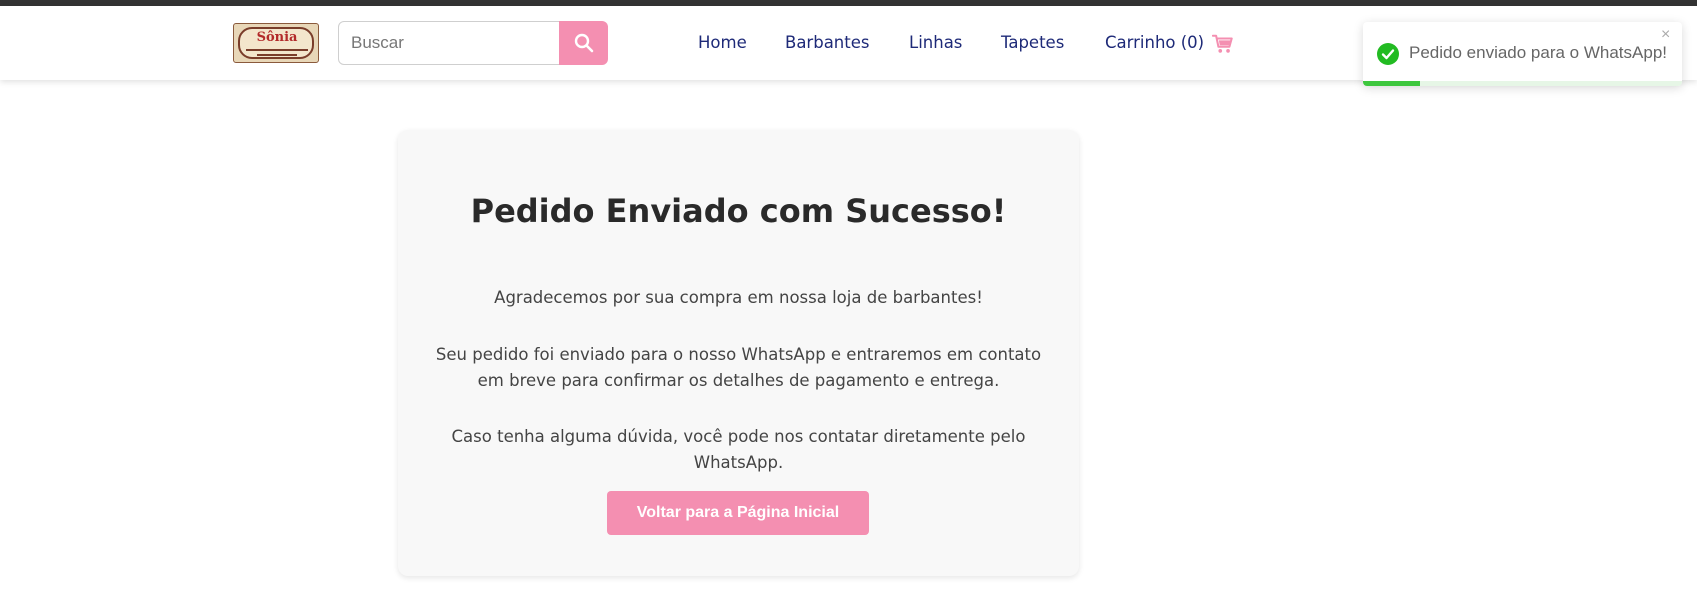 The width and height of the screenshot is (1697, 611). I want to click on toast-notification: Pedido enviado para o WhatsApp! ×, so click(1522, 54).